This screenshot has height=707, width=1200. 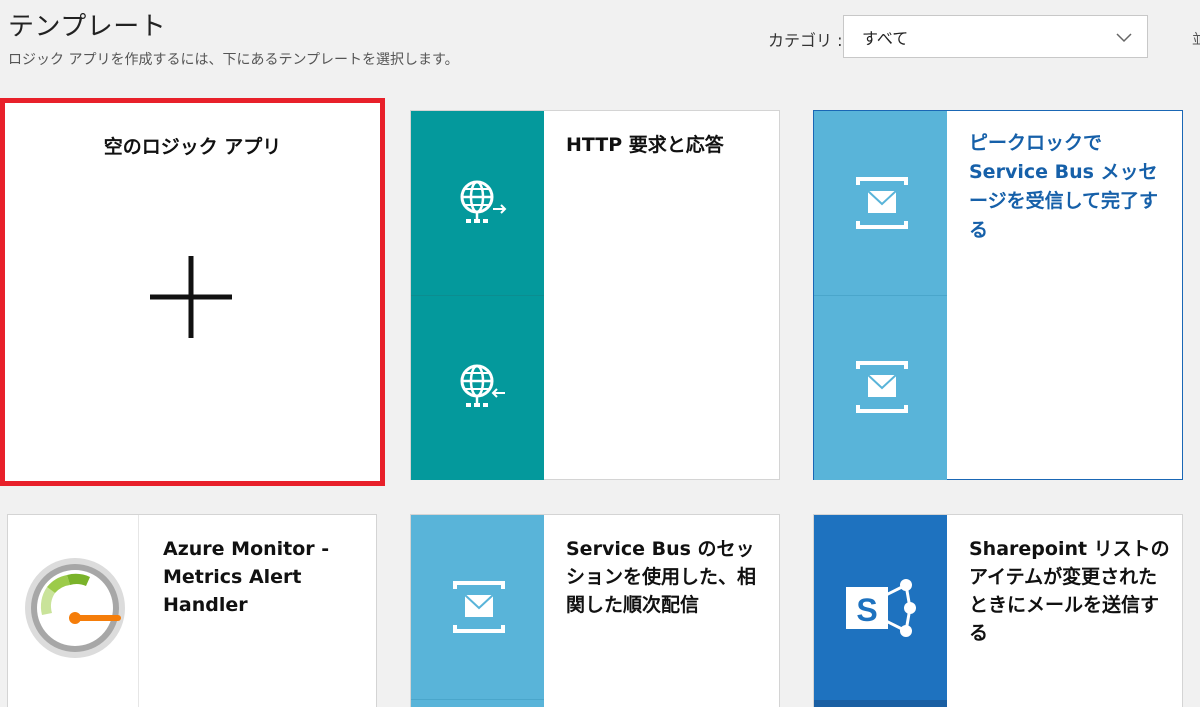 I want to click on plus-icon, so click(x=191, y=297).